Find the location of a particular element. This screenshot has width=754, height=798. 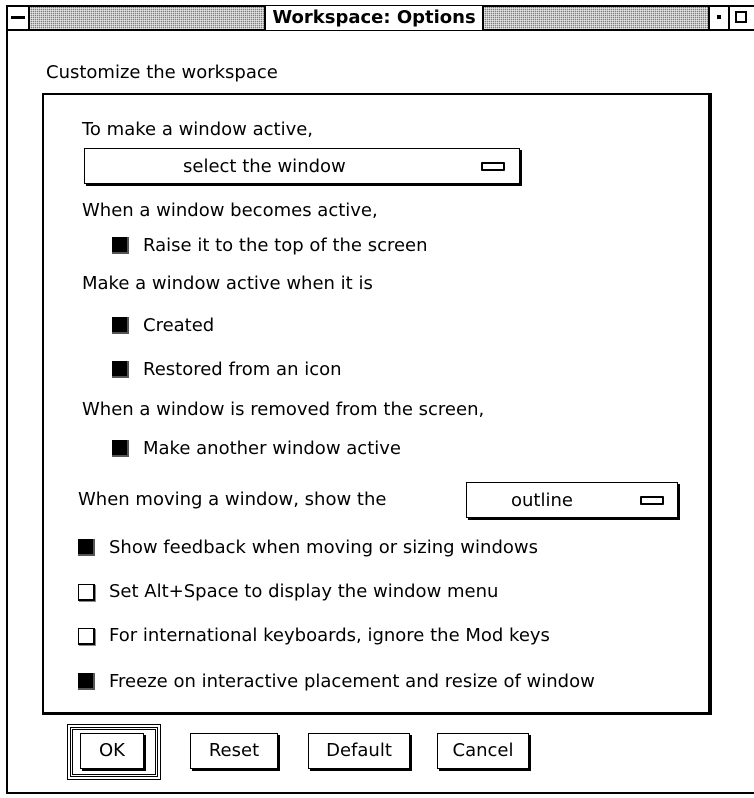

moving-feedback-select: outline is located at coordinates (572, 500).